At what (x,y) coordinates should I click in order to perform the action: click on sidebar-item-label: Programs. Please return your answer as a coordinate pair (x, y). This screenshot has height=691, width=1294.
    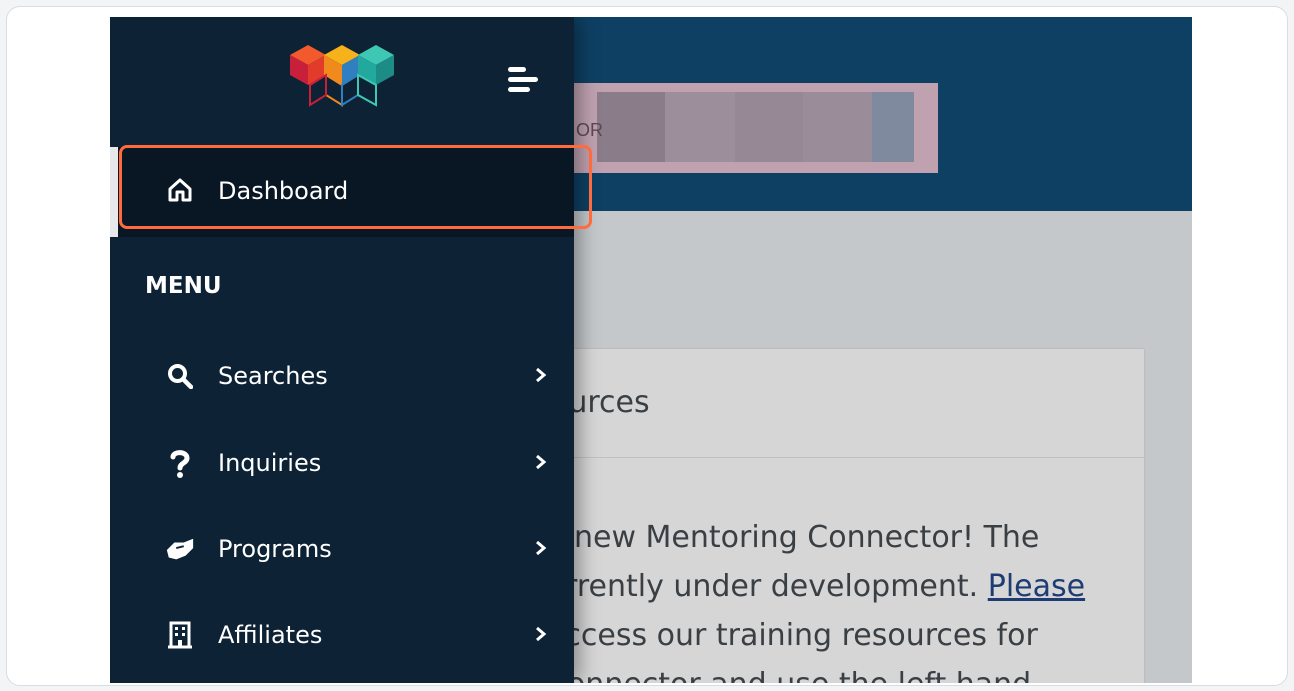
    Looking at the image, I should click on (275, 549).